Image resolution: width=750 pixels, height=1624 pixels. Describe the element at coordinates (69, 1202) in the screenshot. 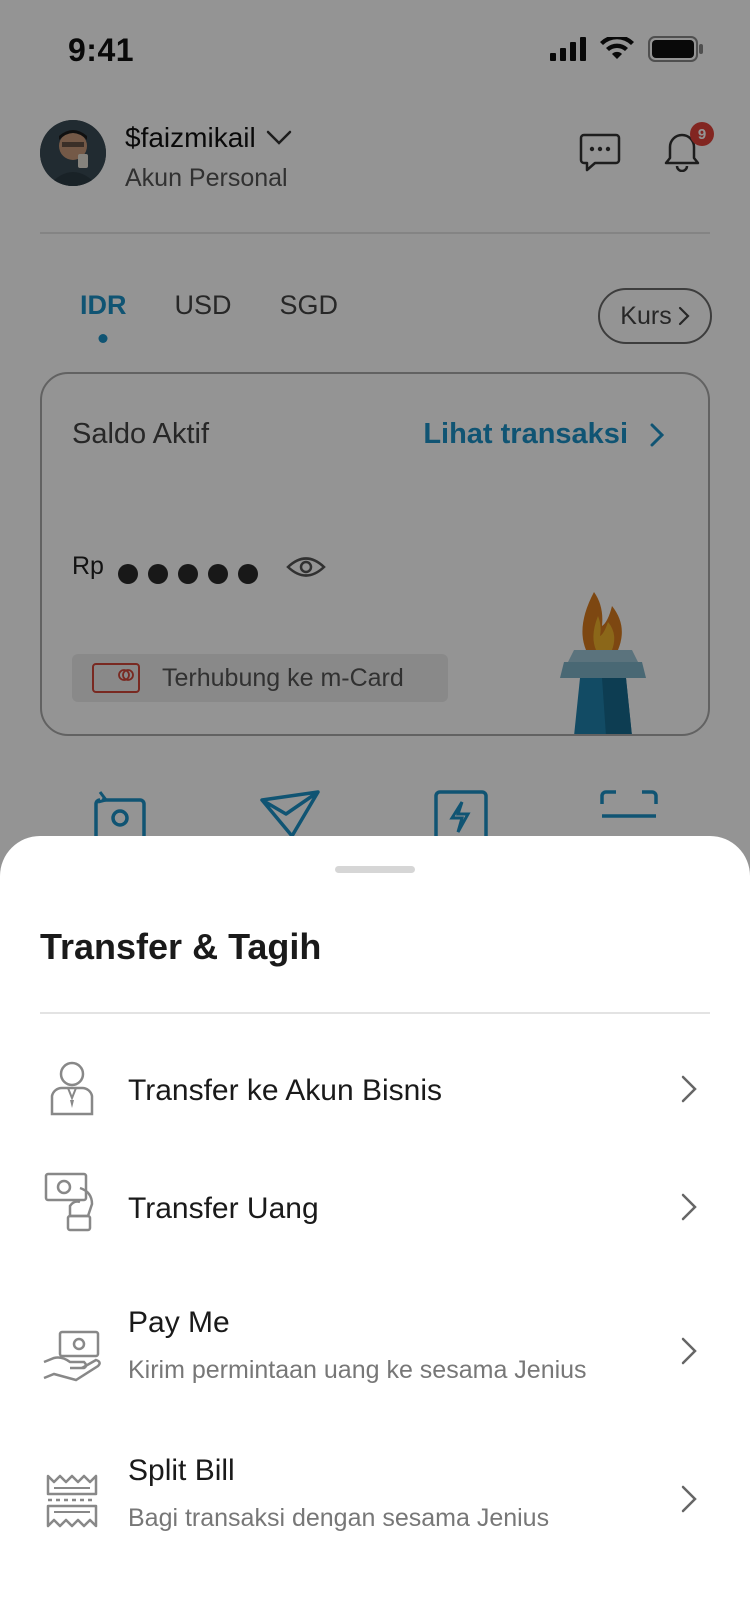

I see `money-transfer-icon` at that location.